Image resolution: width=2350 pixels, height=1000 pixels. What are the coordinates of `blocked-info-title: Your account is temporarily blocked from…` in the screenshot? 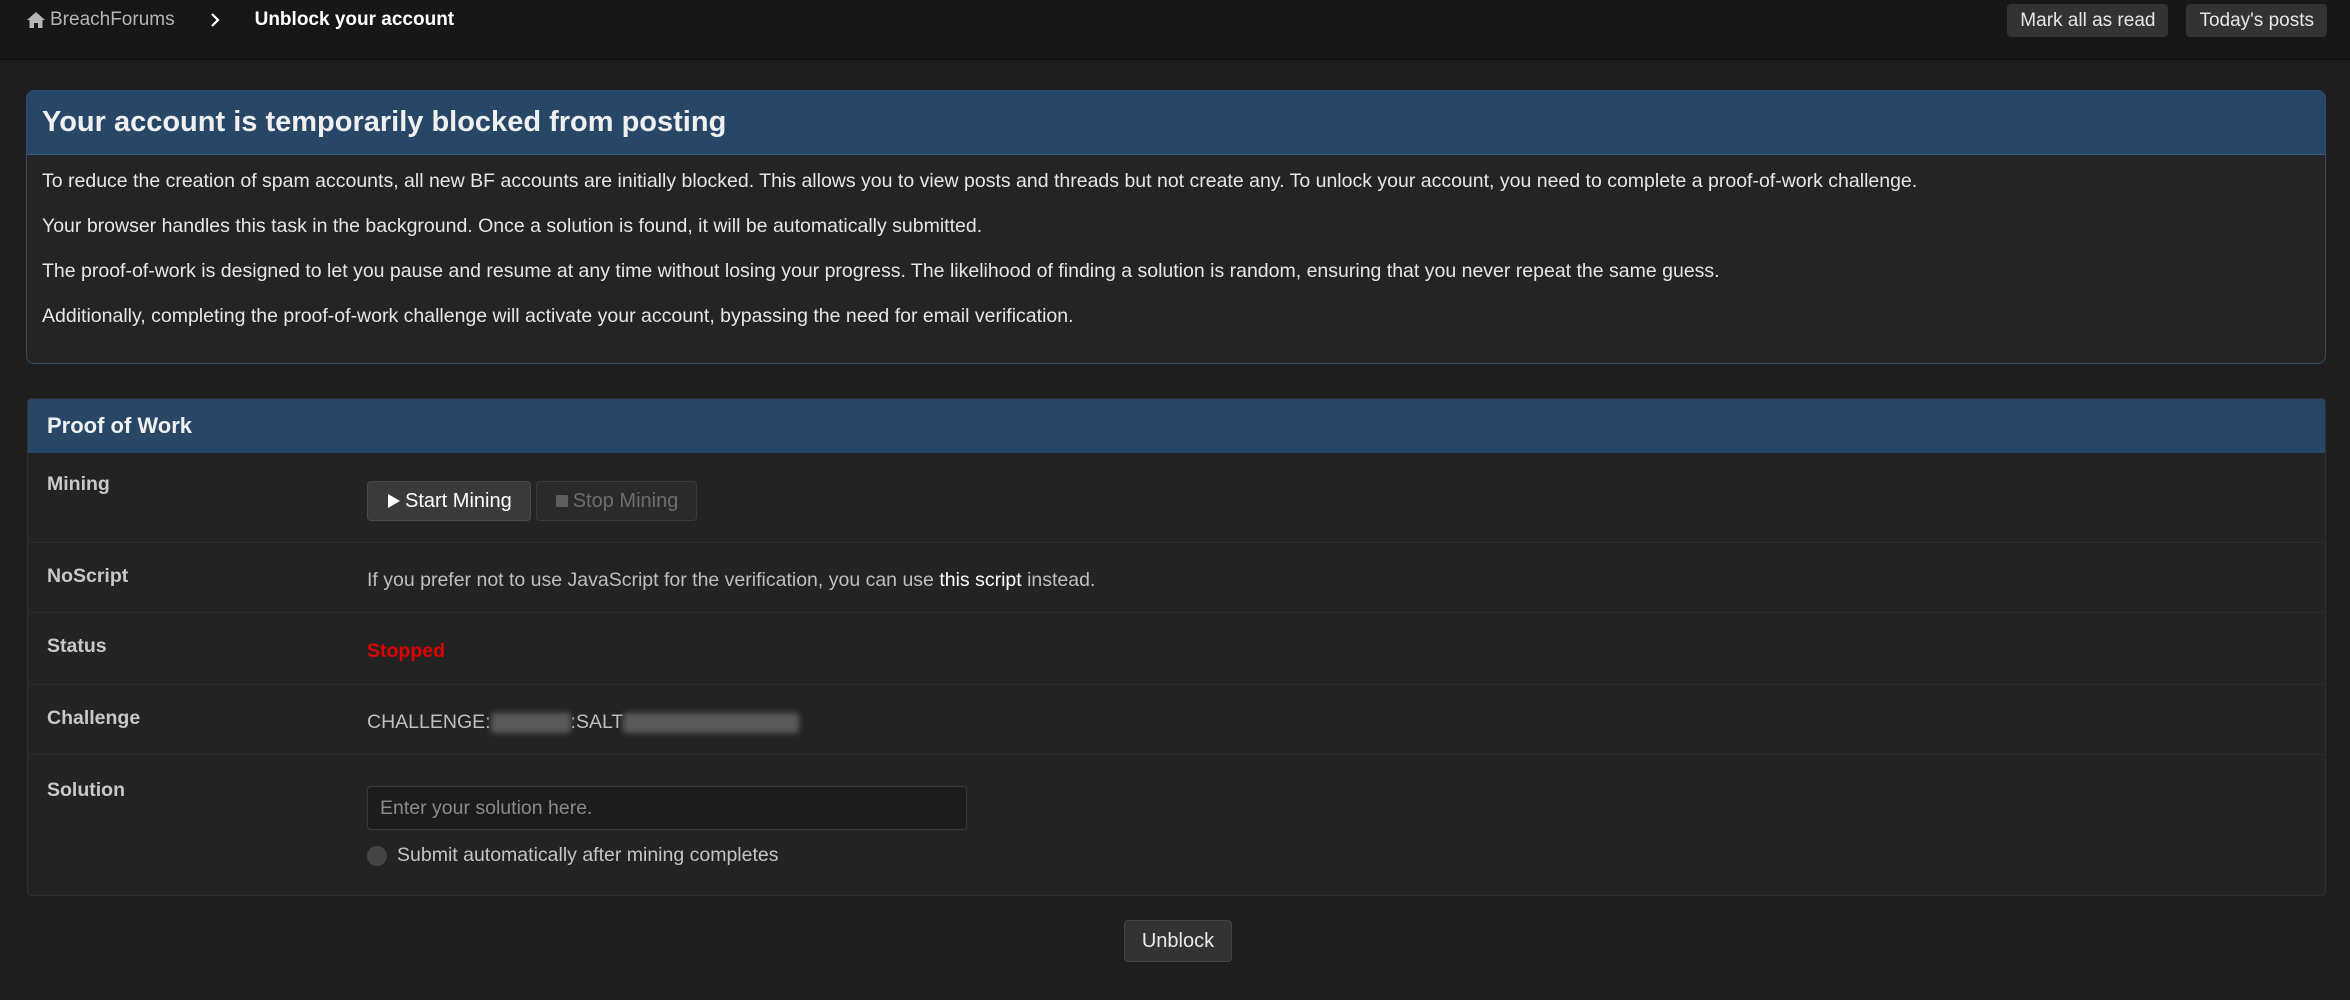 It's located at (384, 122).